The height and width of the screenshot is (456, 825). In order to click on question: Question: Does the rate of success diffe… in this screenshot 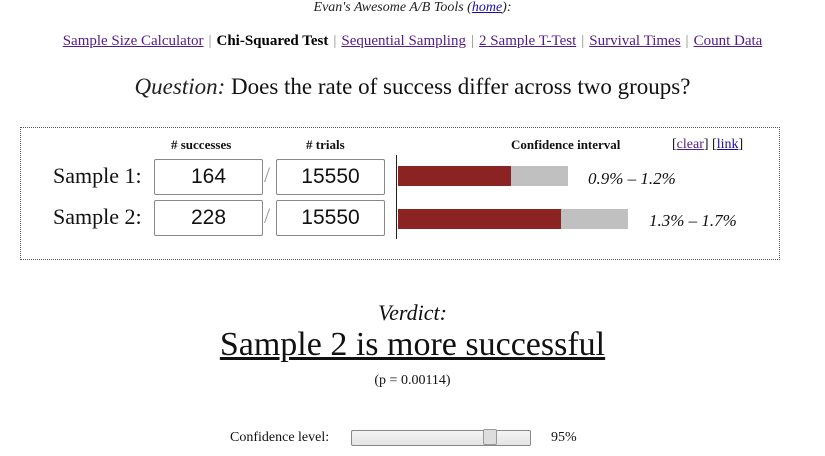, I will do `click(412, 87)`.